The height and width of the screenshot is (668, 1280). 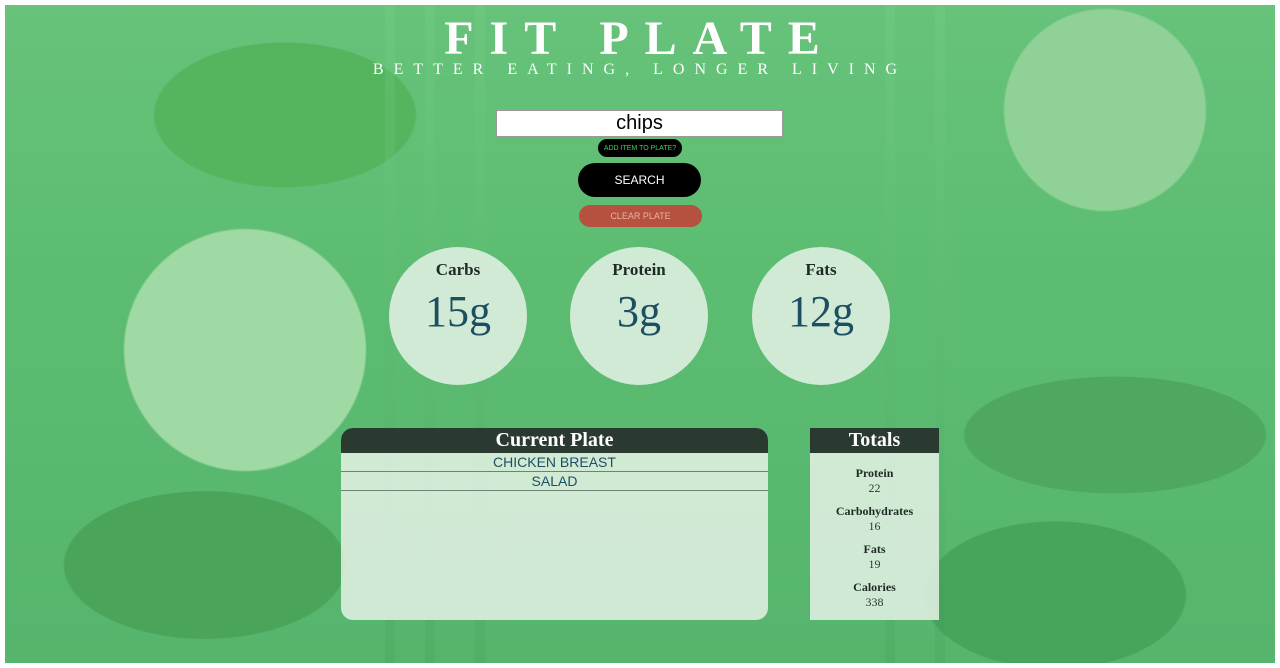 I want to click on totals-protein-label: Protein, so click(x=874, y=473).